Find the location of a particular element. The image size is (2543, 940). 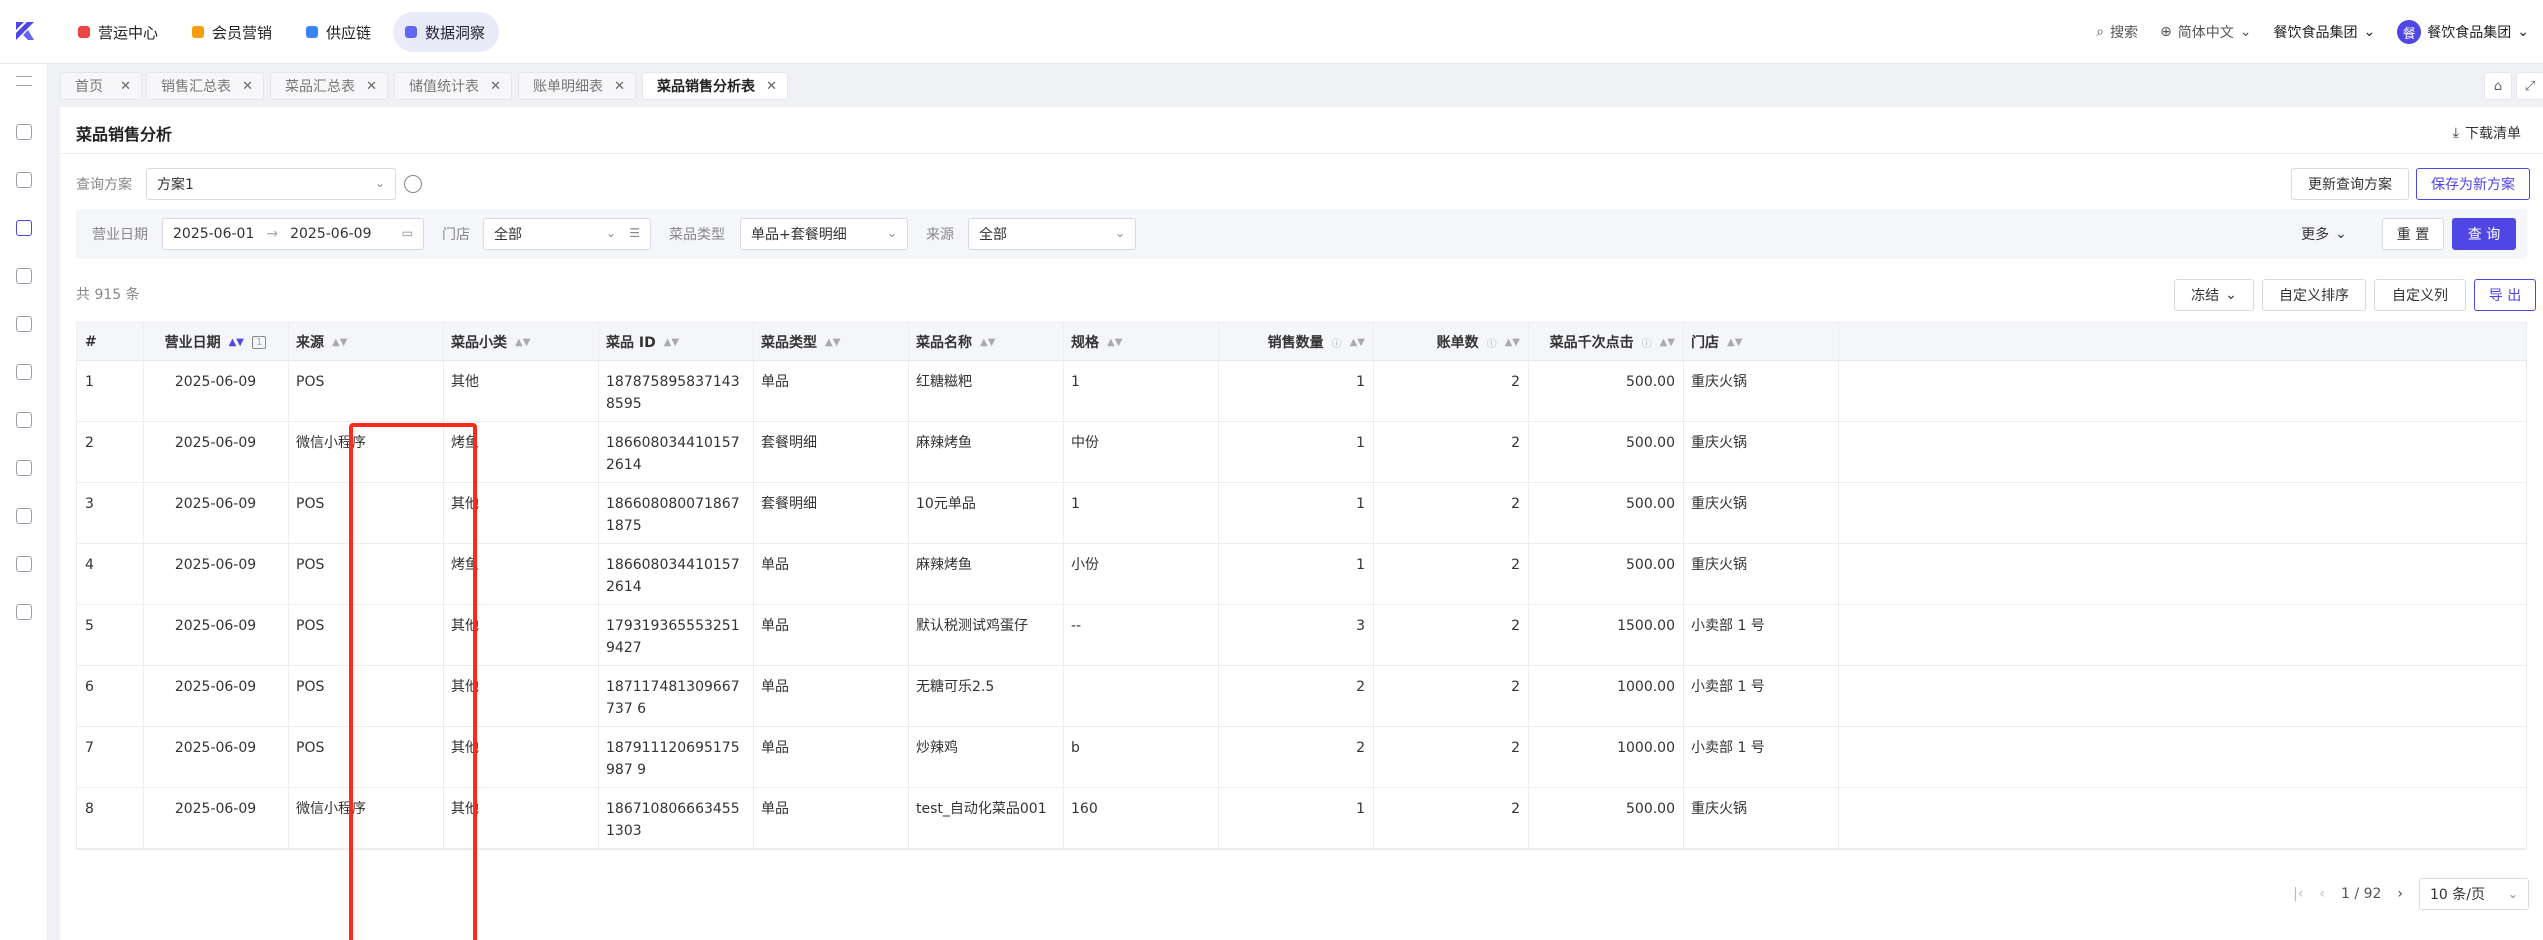

report-icon is located at coordinates (24, 516).